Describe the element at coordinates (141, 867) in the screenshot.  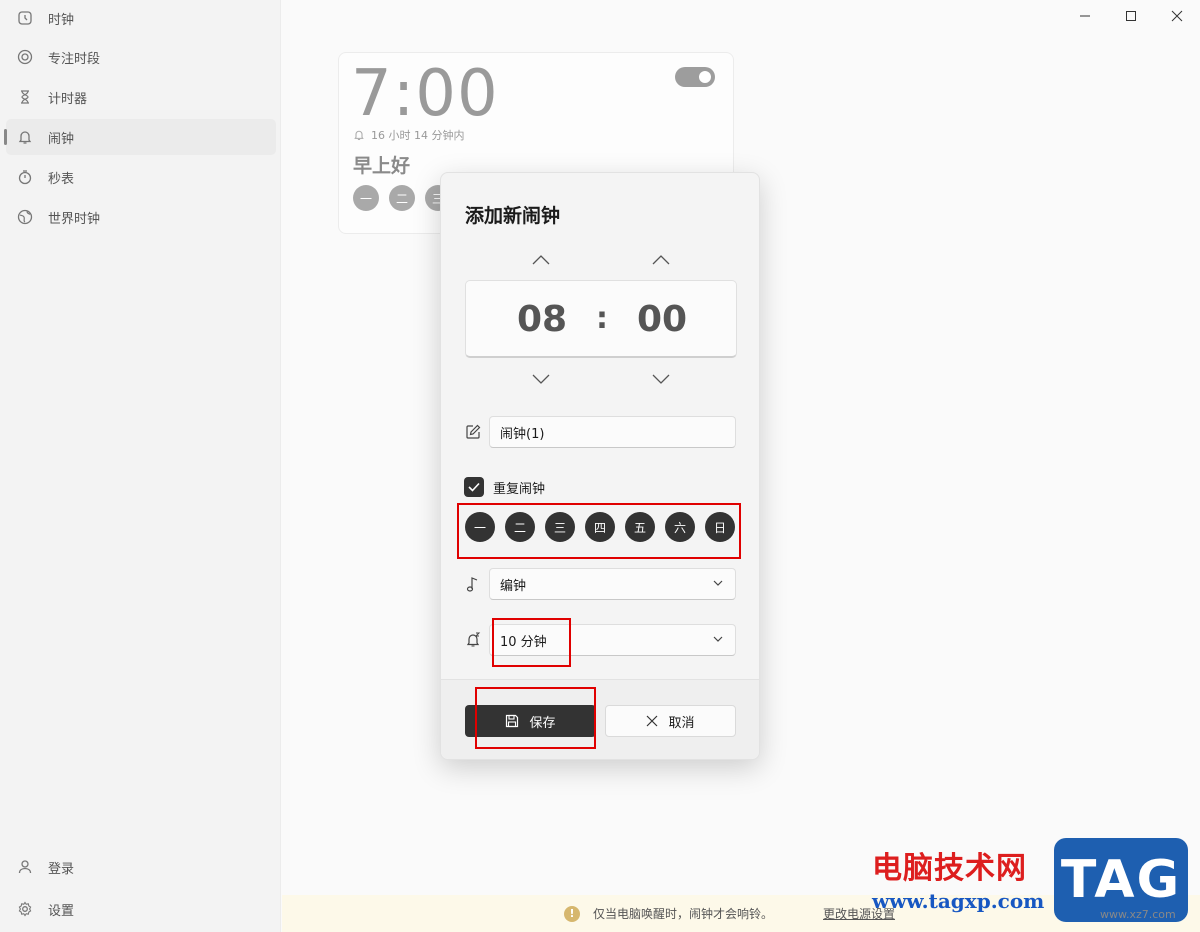
I see `sidebar-item-sign-in: 登录` at that location.